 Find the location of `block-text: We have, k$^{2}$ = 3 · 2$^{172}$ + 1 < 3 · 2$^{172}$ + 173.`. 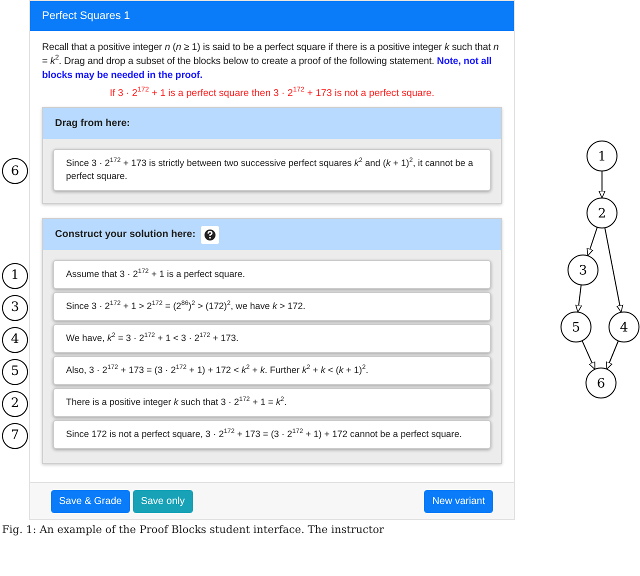

block-text: We have, k$^{2}$ = 3 · 2$^{172}$ + 1 < 3 · 2$^{172}$ + 173. is located at coordinates (152, 338).